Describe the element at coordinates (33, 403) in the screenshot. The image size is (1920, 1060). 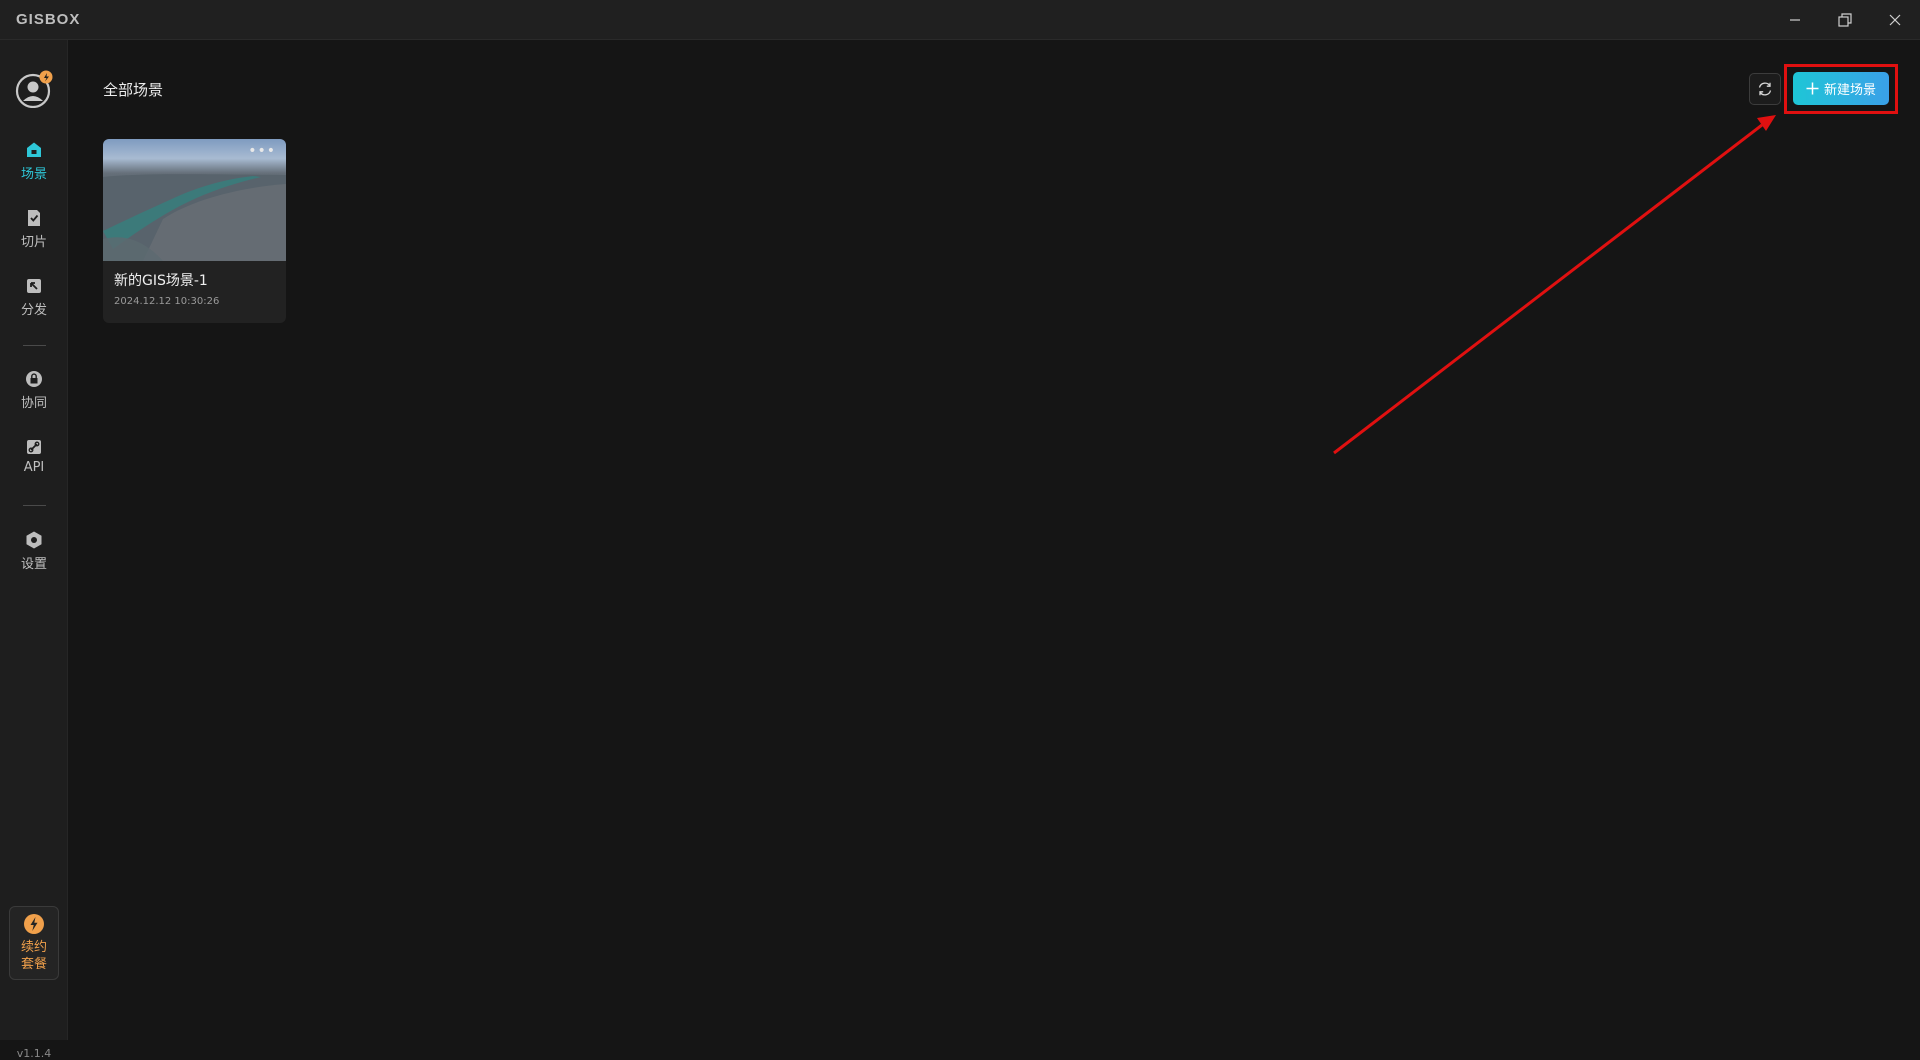
I see `nav-label-collaborate: 协同` at that location.